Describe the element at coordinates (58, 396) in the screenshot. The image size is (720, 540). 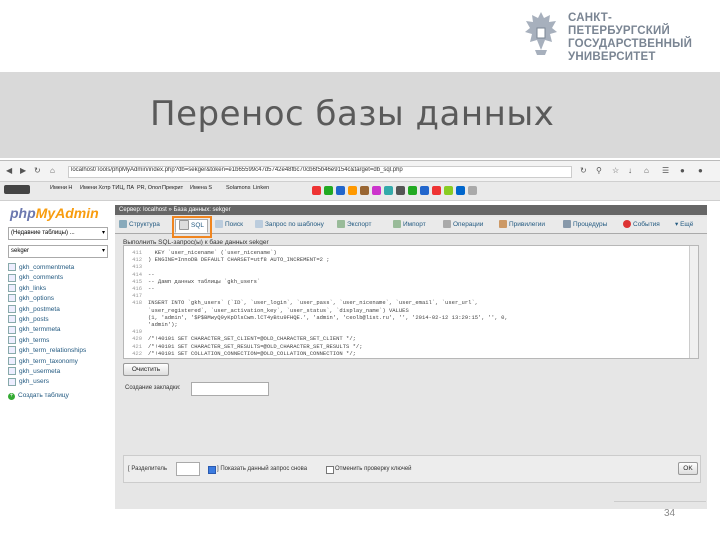
I see `new-table-link: + Создать таблицу` at that location.